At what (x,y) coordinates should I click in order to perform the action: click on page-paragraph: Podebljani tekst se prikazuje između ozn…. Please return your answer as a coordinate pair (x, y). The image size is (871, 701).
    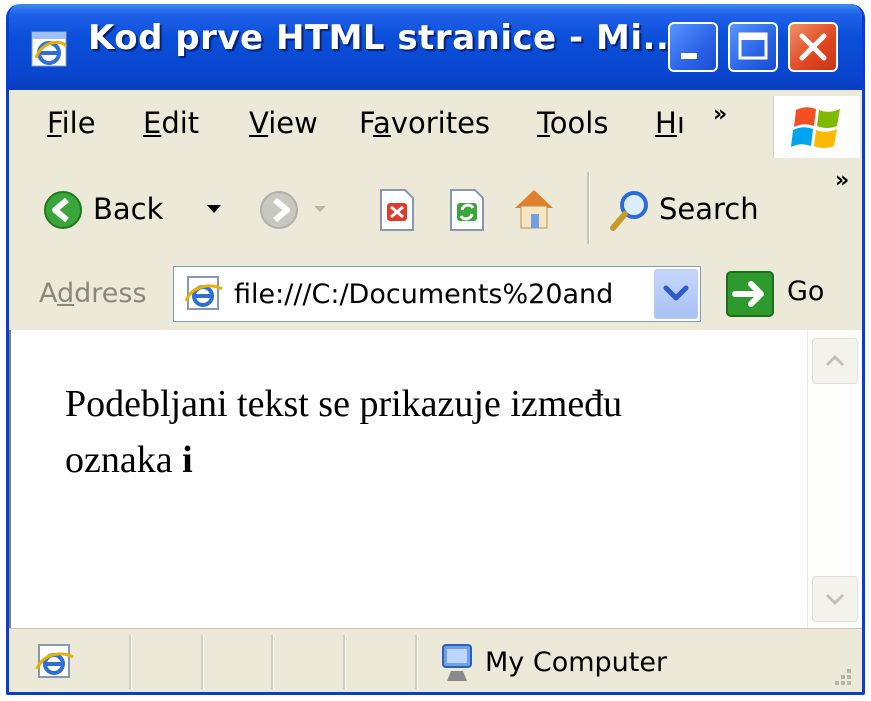
    Looking at the image, I should click on (425, 432).